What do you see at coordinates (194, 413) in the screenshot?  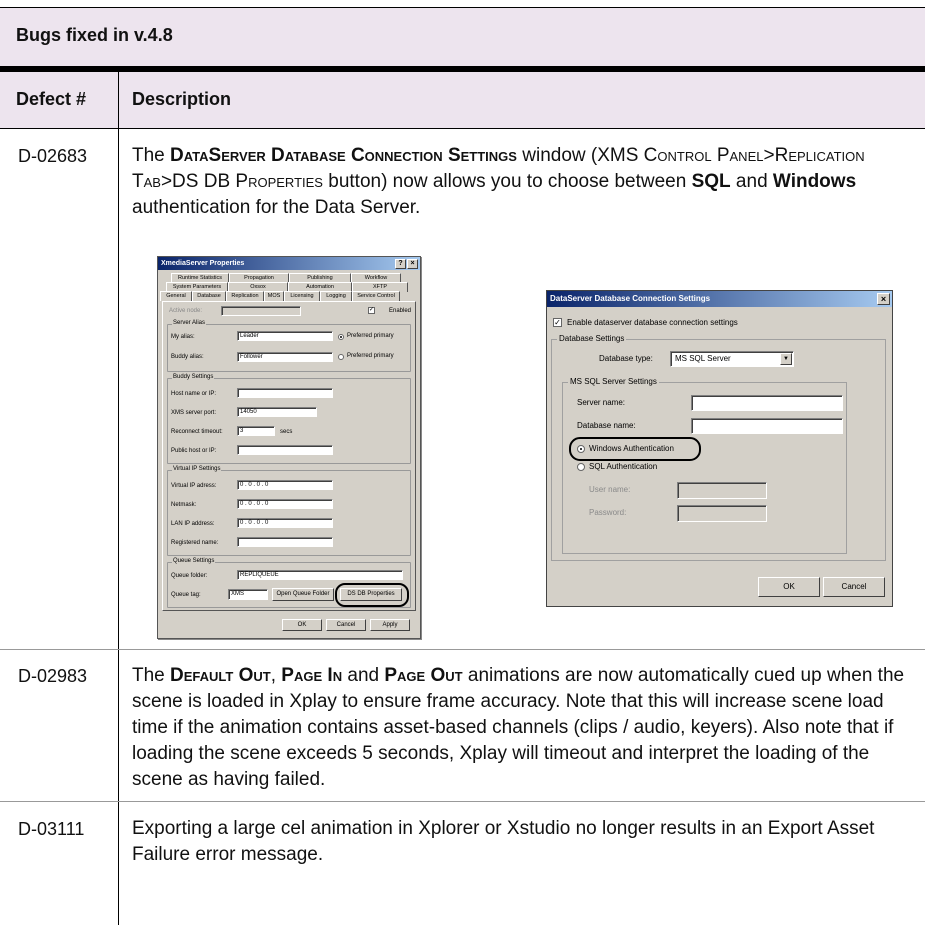 I see `port-label: XMS server port:` at bounding box center [194, 413].